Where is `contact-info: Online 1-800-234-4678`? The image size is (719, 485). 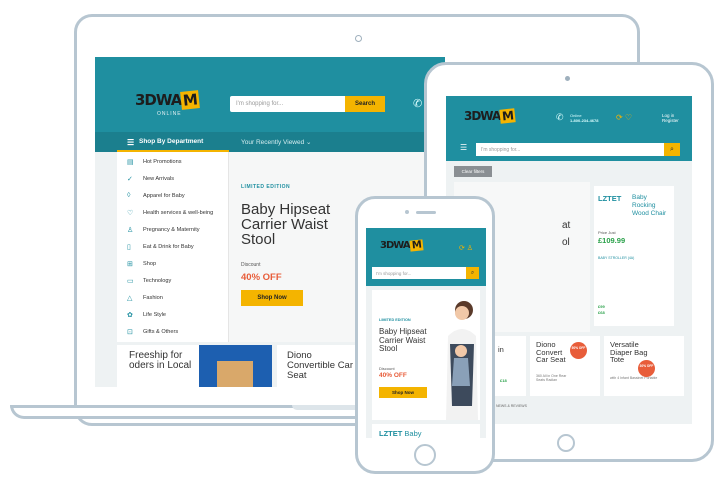 contact-info: Online 1-800-234-4678 is located at coordinates (584, 118).